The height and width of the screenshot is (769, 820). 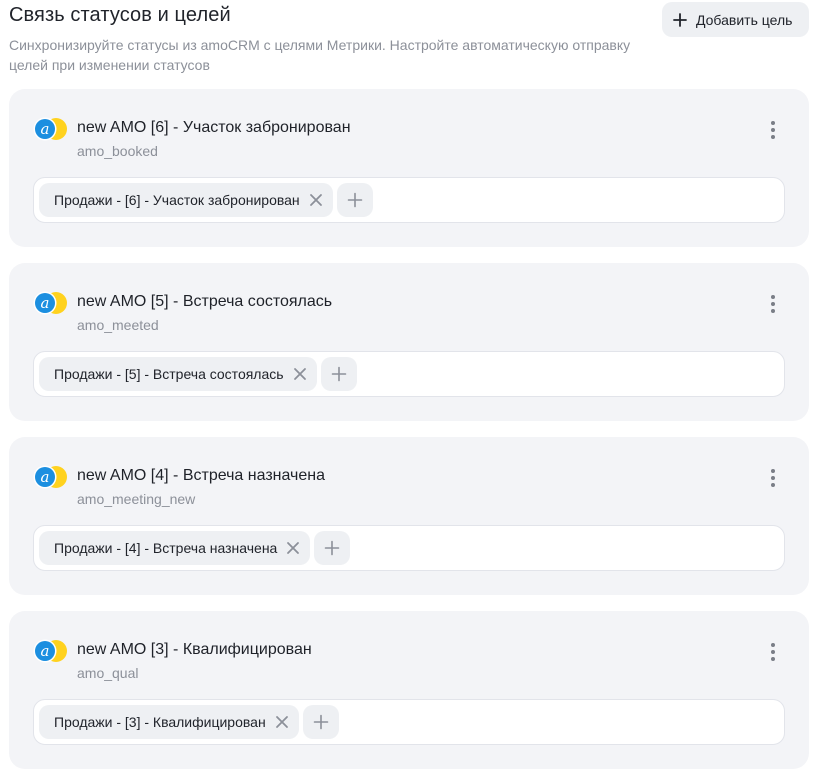 I want to click on status-field: Продажи - [6] - Участок забронирован, so click(x=409, y=200).